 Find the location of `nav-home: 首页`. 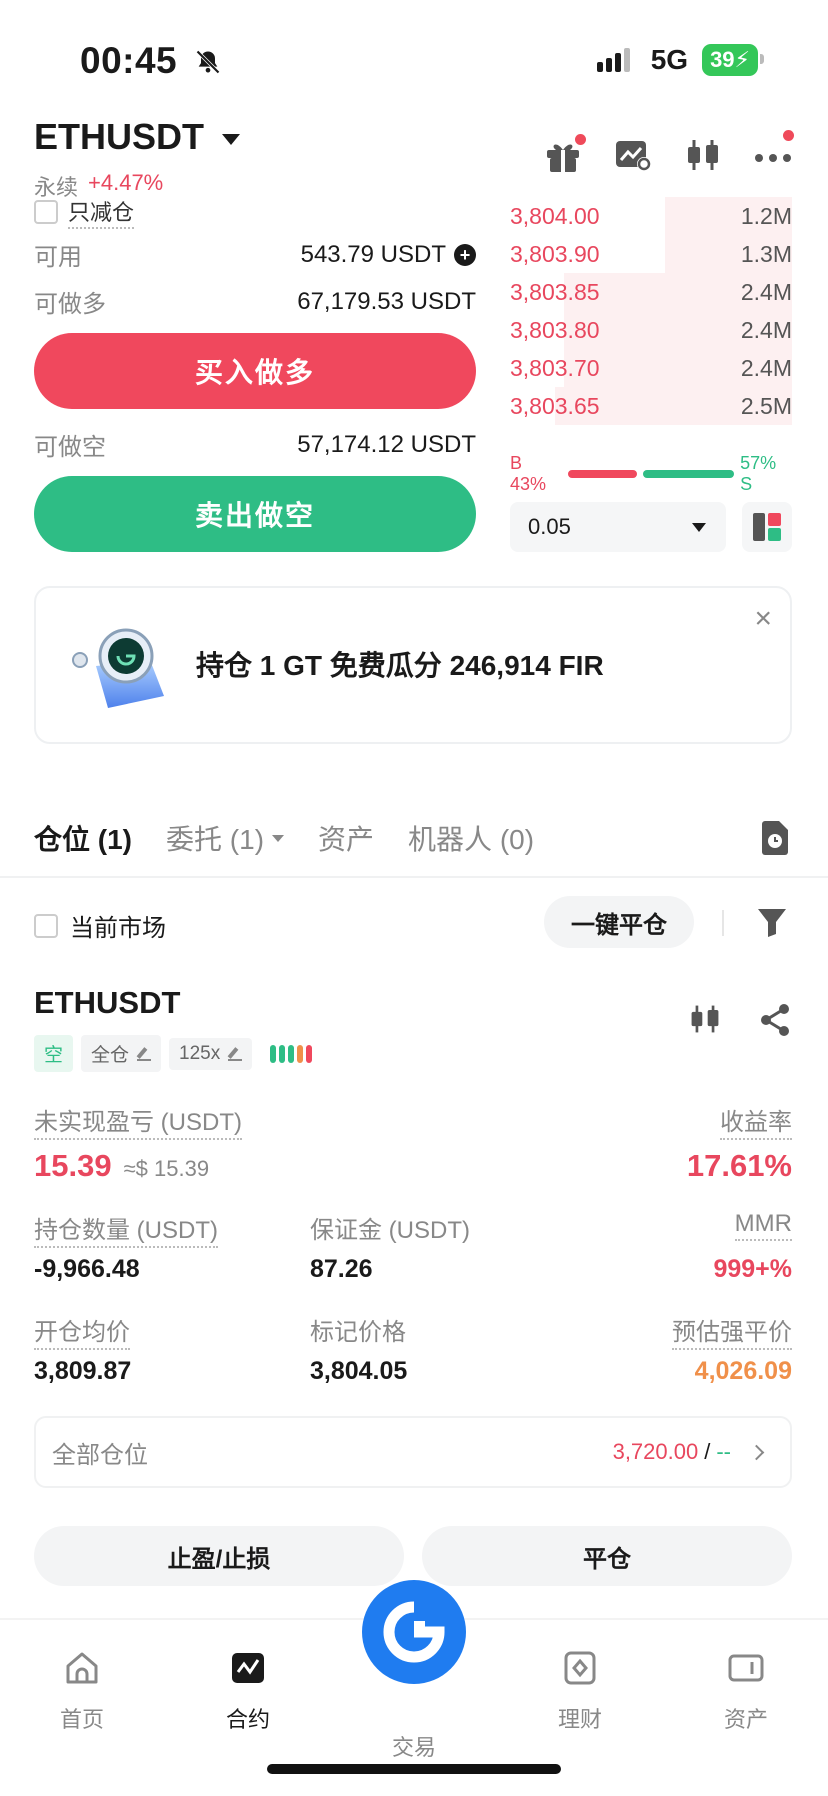

nav-home: 首页 is located at coordinates (82, 1692).